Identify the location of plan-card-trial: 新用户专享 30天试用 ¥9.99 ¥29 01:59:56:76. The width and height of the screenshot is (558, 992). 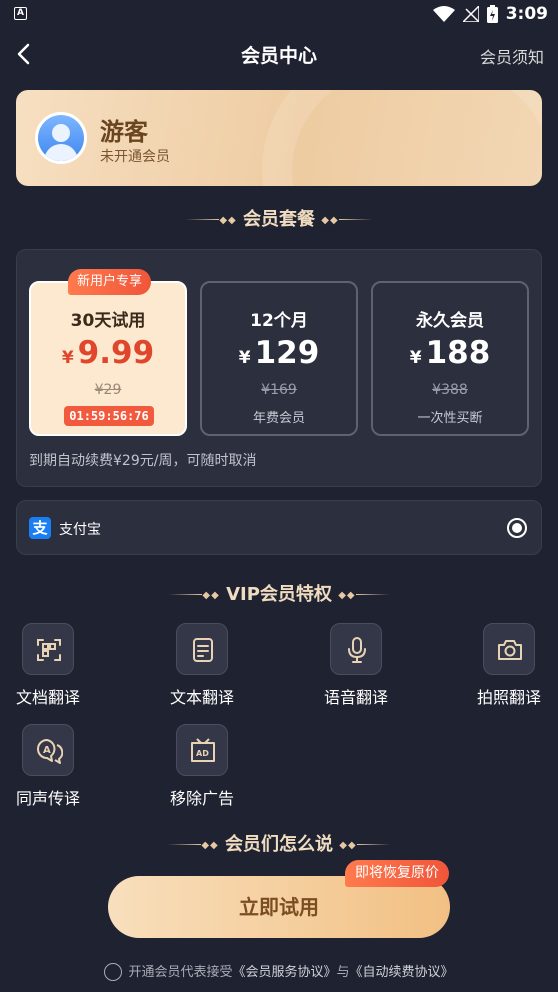
(108, 352).